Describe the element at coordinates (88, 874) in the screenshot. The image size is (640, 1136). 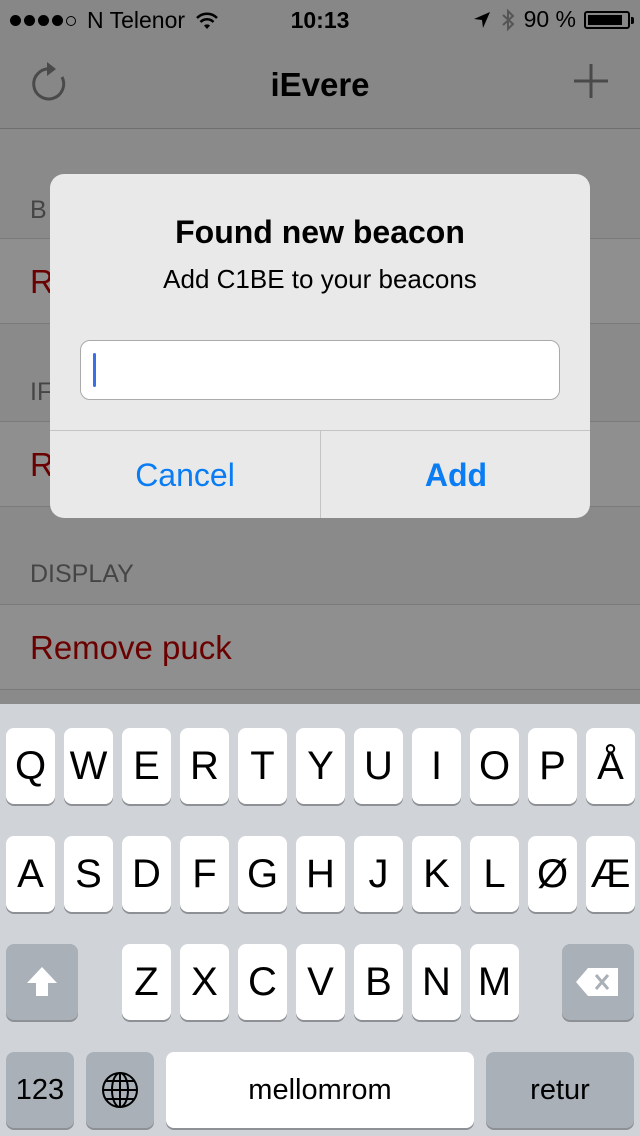
I see `key-S: S` at that location.